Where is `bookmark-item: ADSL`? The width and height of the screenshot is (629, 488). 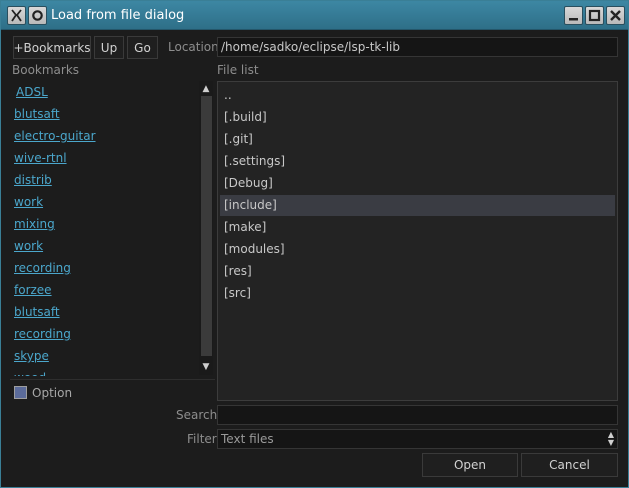
bookmark-item: ADSL is located at coordinates (32, 92).